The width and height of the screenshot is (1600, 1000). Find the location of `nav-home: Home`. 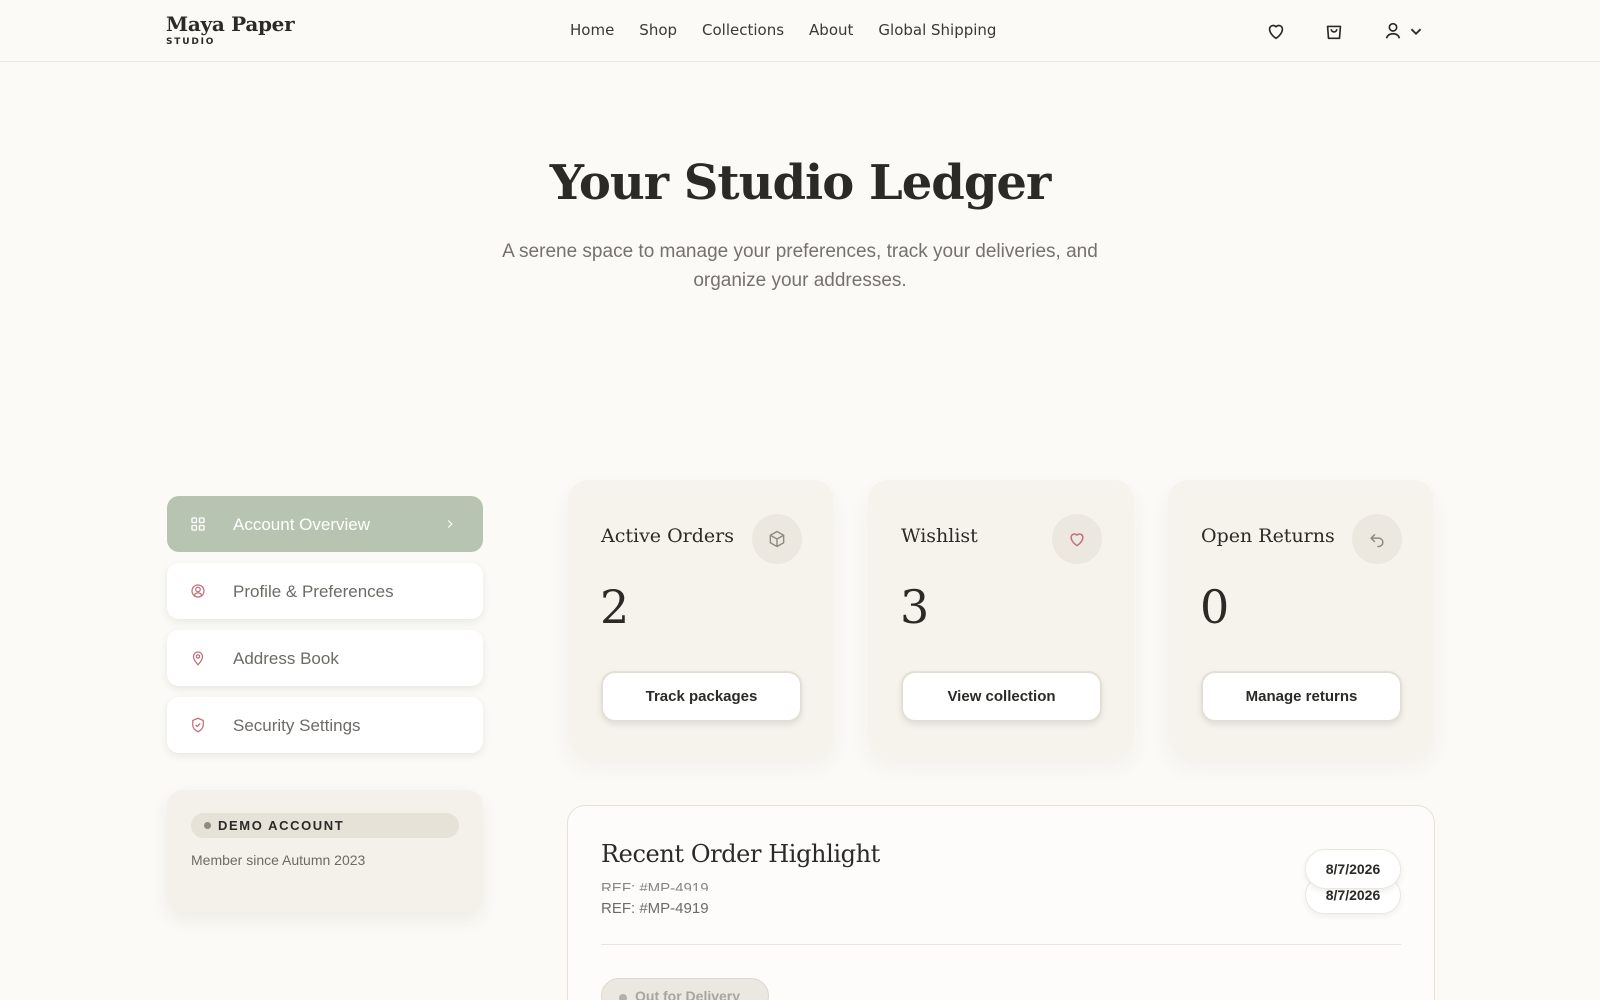

nav-home: Home is located at coordinates (592, 30).